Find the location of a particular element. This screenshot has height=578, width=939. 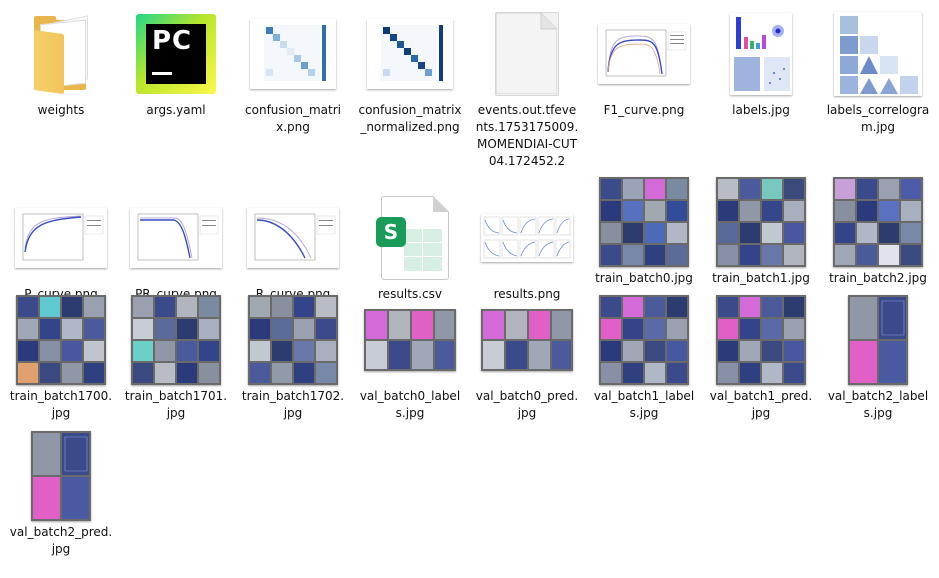

file-val-batch2-labels: val_batch2_labels.jpg is located at coordinates (878, 358).